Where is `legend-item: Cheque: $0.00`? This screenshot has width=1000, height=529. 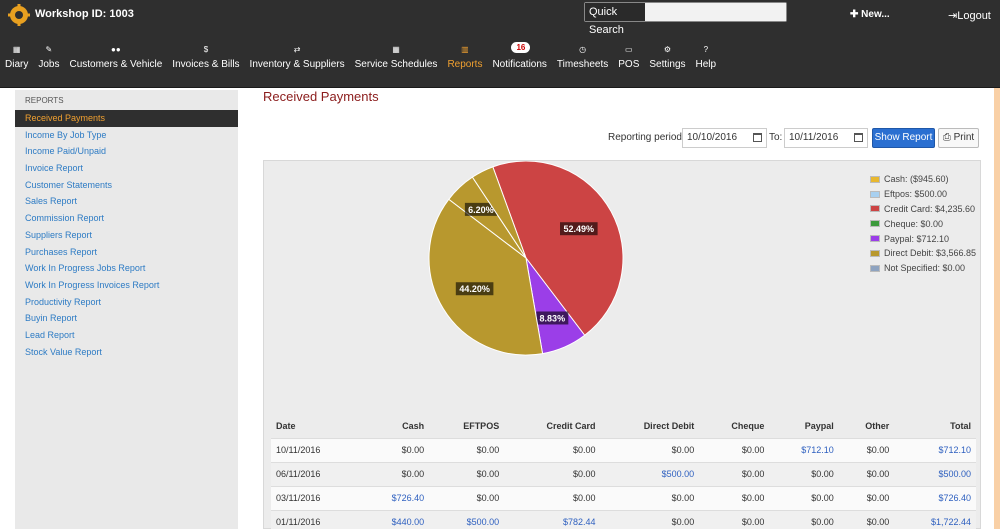
legend-item: Cheque: $0.00 is located at coordinates (923, 223).